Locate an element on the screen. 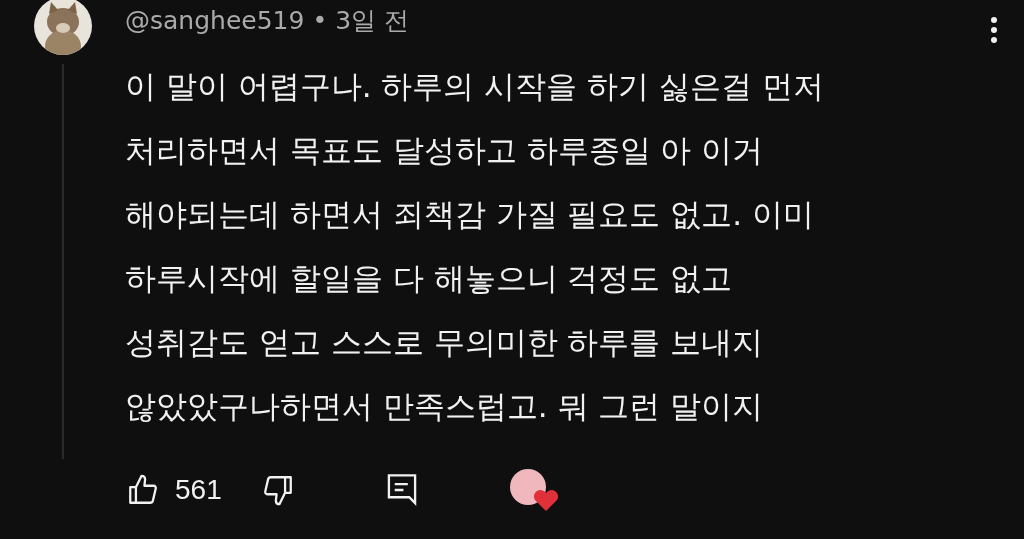  comment-time: 3일 전 is located at coordinates (372, 20).